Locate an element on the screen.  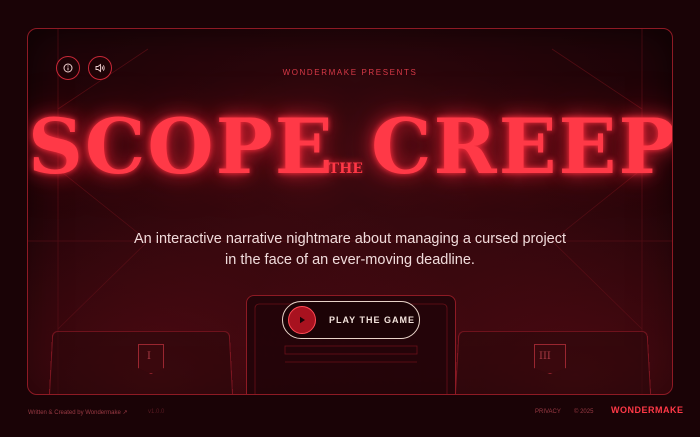
play-button: PLAY THE GAME is located at coordinates (351, 320).